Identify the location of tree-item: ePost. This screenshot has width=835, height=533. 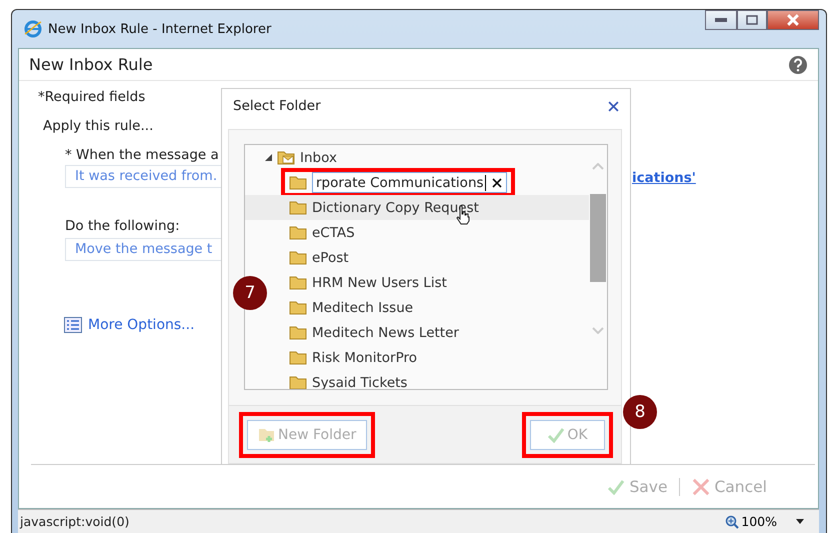
(330, 258).